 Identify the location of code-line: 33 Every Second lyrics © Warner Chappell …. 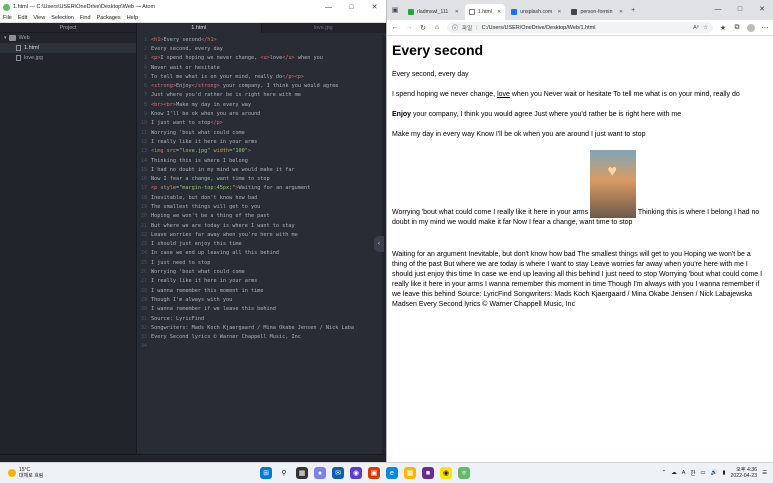
(259, 337).